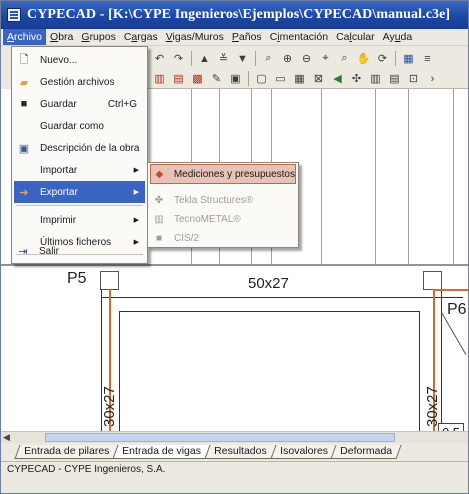  I want to click on zoom-all-icon: ⌕, so click(344, 58).